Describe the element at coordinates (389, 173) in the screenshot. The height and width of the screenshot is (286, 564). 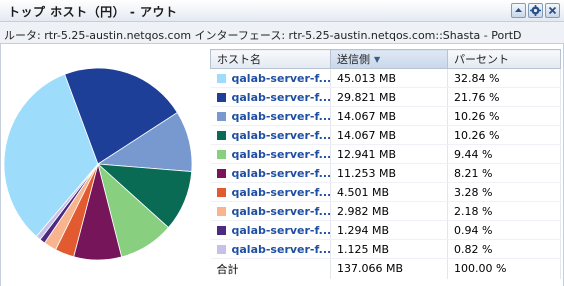
I see `sent-cell: 11.253 MB` at that location.